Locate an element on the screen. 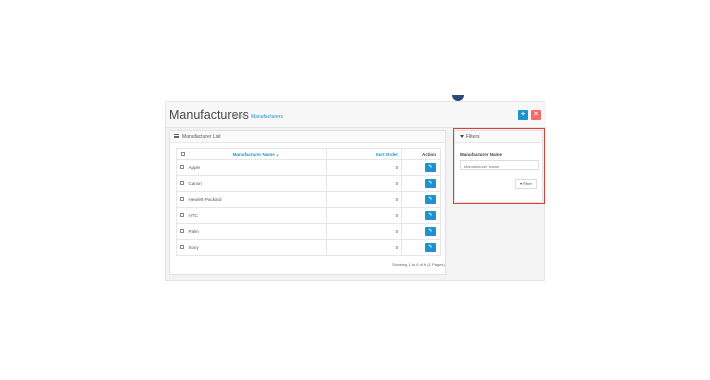 This screenshot has height=380, width=710. manufacturer-name: Canon is located at coordinates (256, 183).